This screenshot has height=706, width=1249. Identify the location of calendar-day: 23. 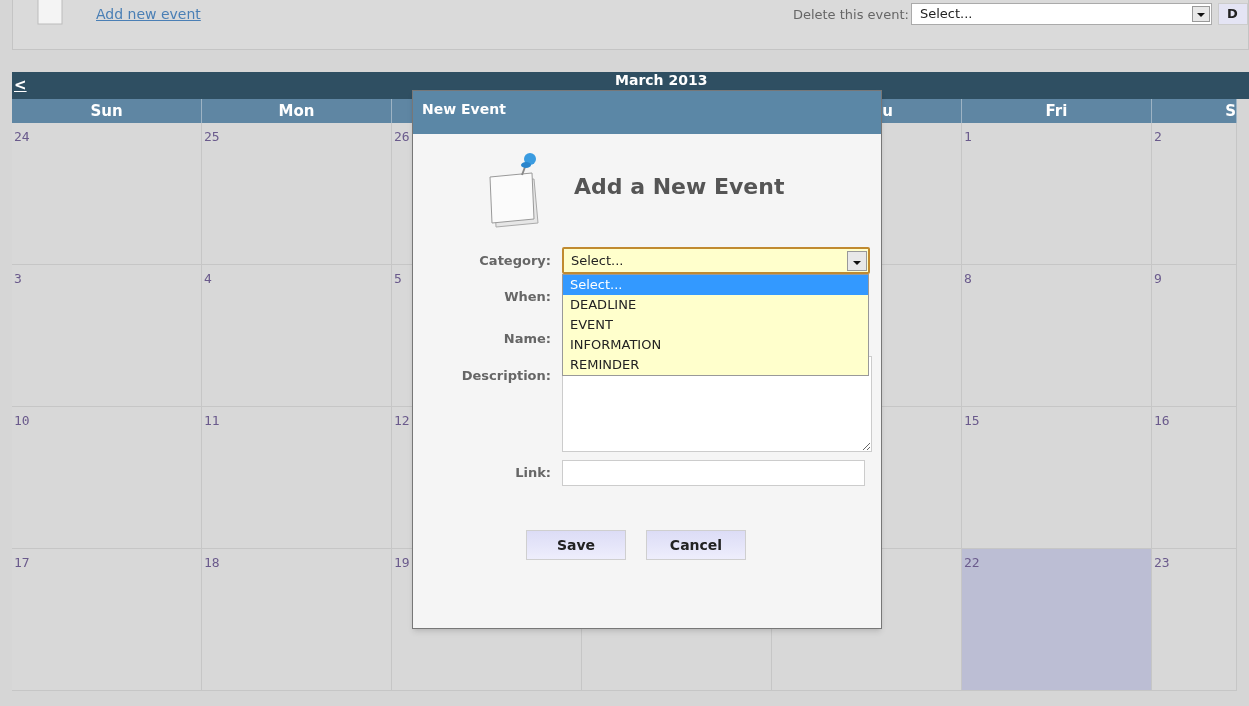
(1194, 620).